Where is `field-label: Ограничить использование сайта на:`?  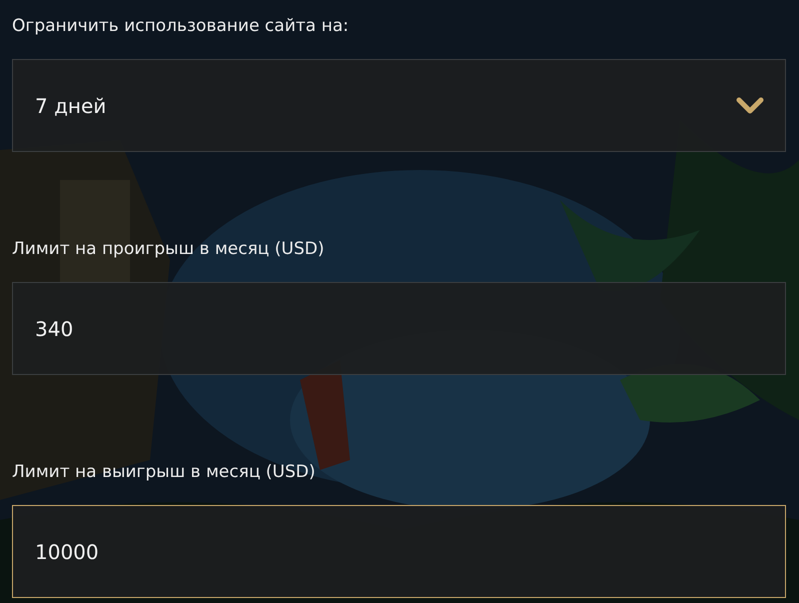 field-label: Ограничить использование сайта на: is located at coordinates (180, 26).